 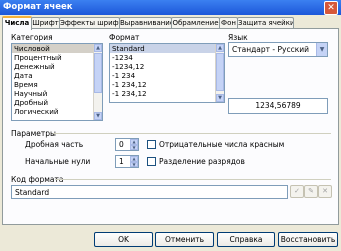 I want to click on negative-red-checkbox, so click(x=151, y=144).